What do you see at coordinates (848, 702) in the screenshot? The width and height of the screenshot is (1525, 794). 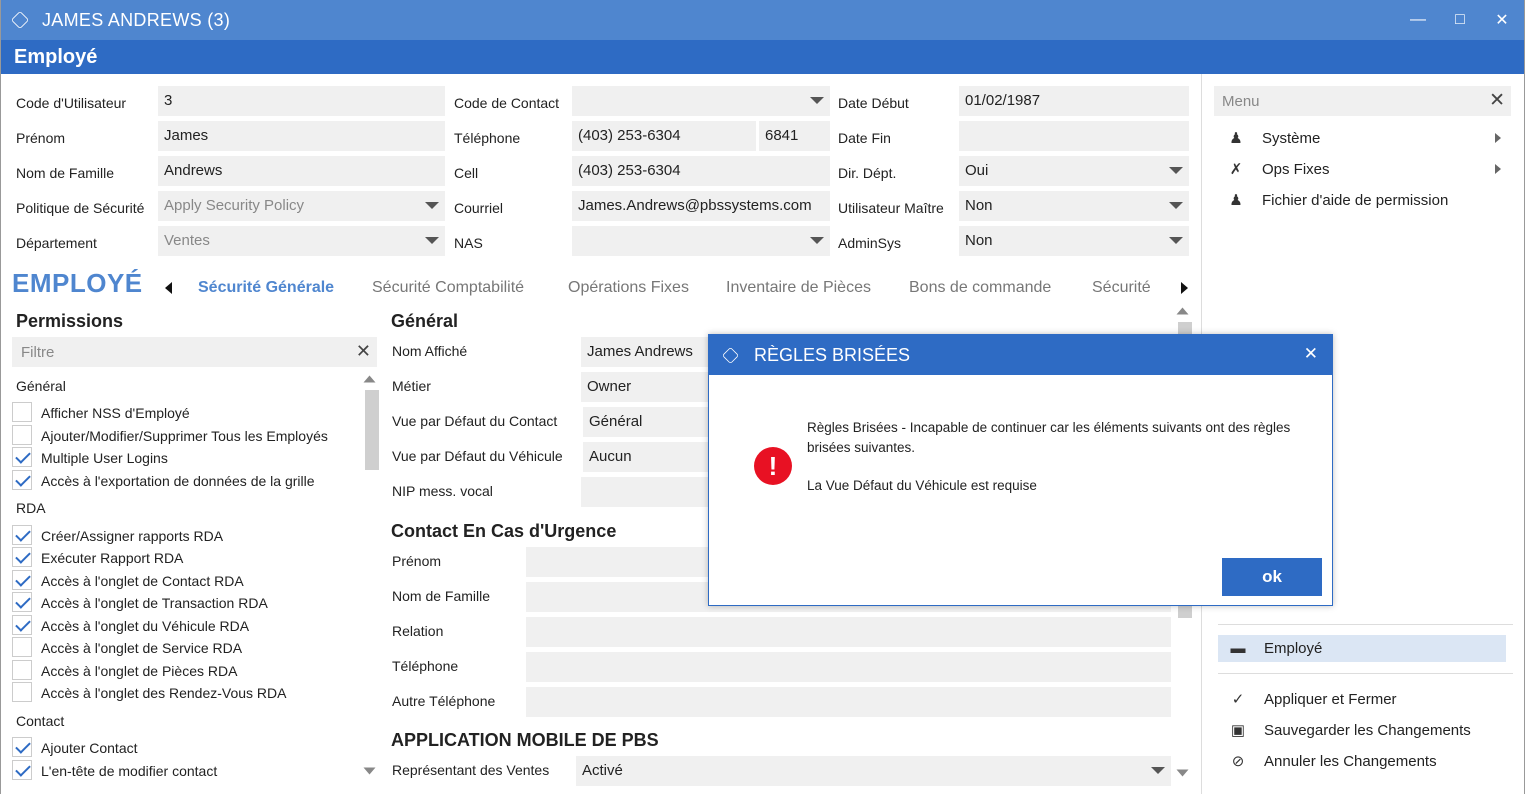 I see `urgence-autre-telephone-field` at bounding box center [848, 702].